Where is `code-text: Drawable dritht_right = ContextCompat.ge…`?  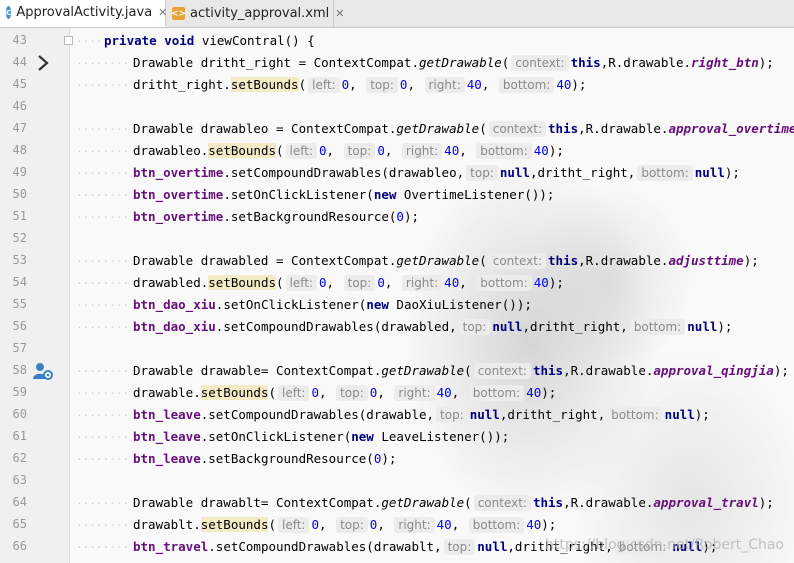 code-text: Drawable dritht_right = ContextCompat.ge… is located at coordinates (453, 63).